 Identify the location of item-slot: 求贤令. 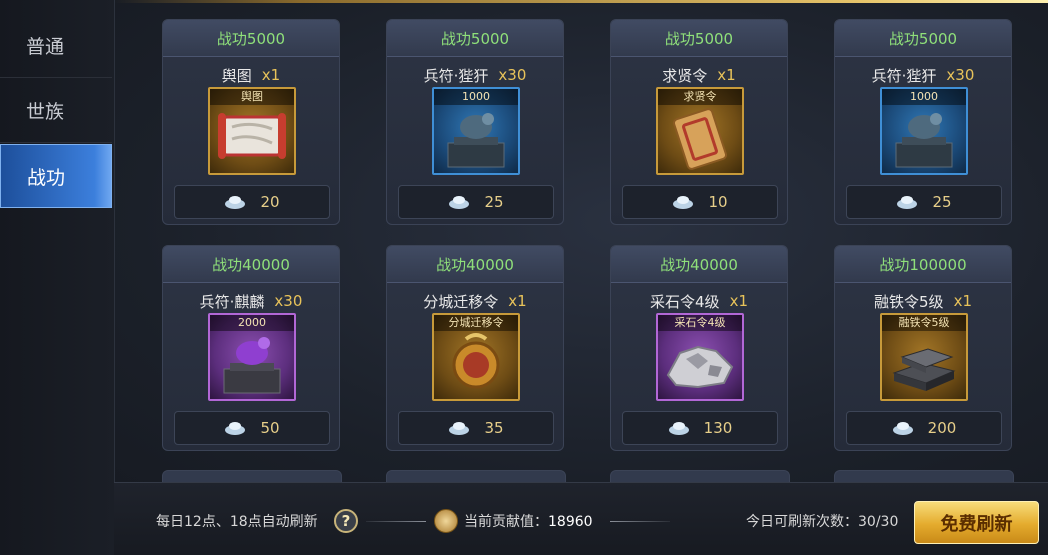
(700, 131).